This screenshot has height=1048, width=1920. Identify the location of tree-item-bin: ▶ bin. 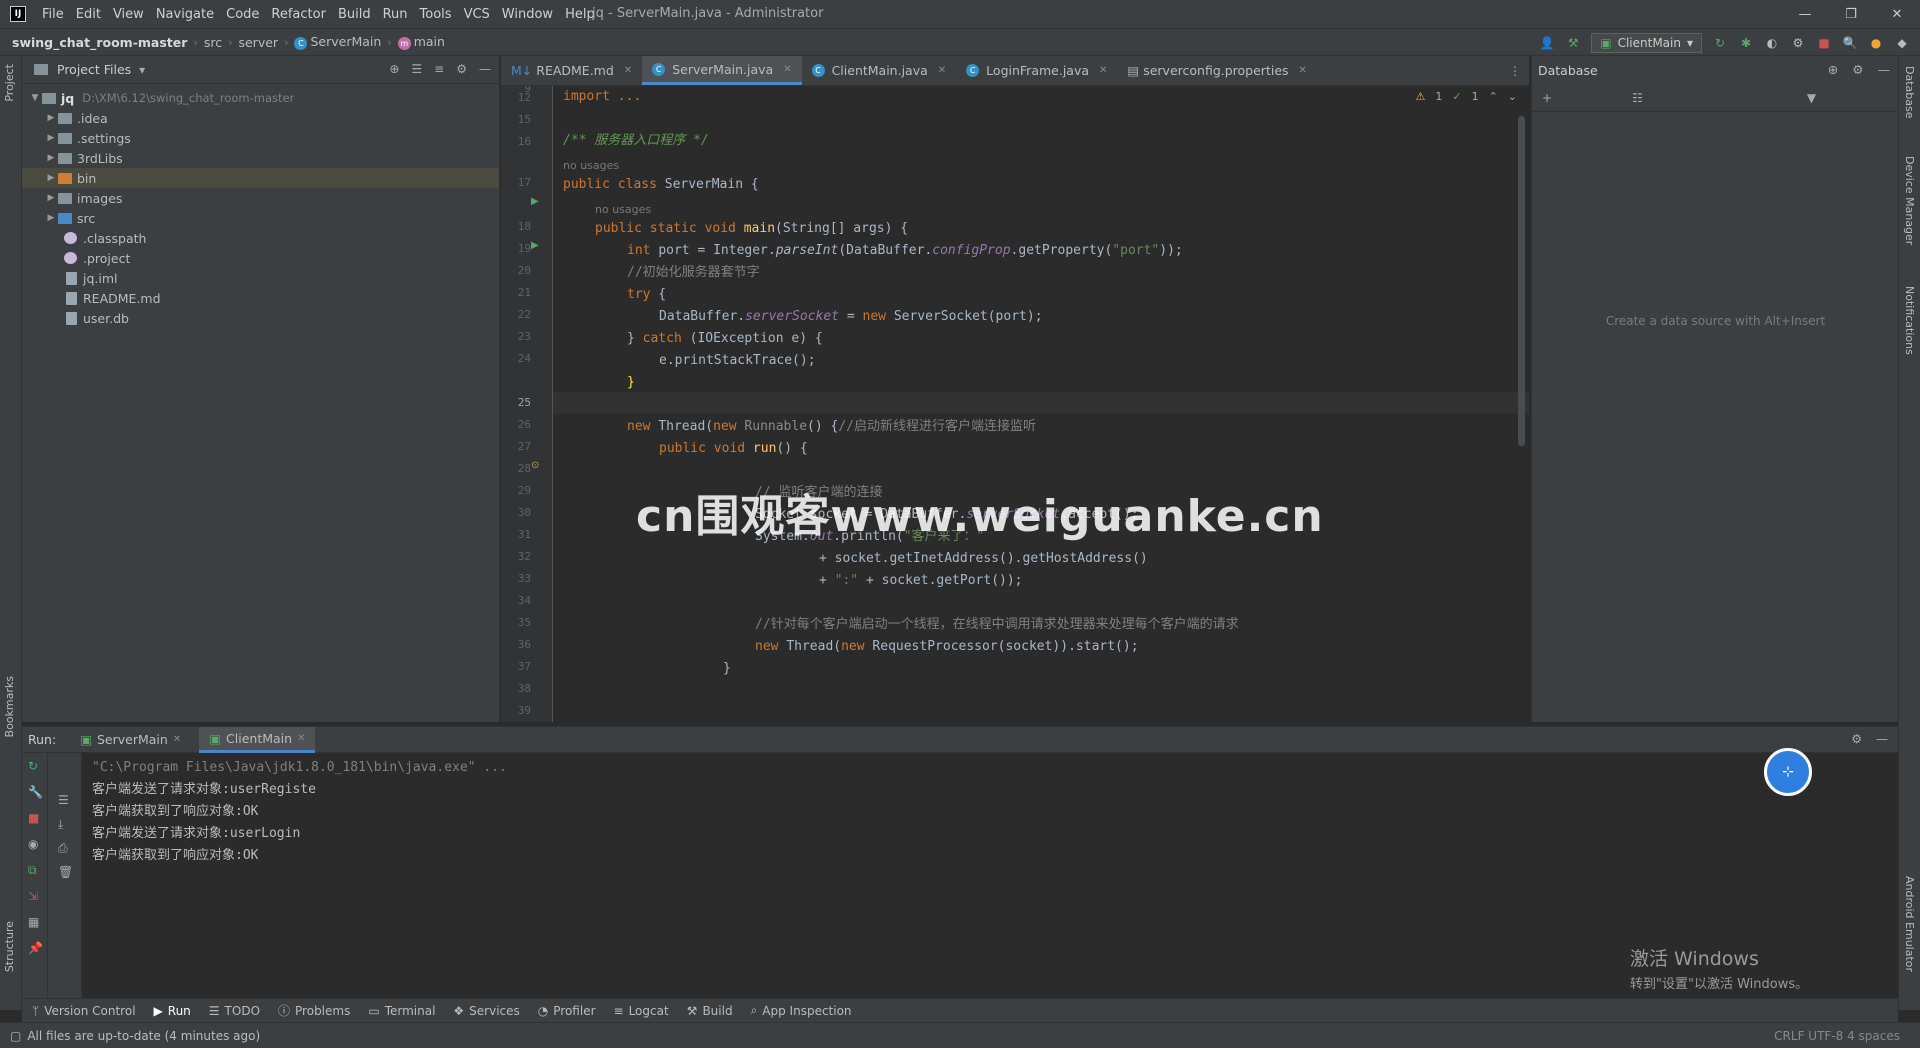
(260, 178).